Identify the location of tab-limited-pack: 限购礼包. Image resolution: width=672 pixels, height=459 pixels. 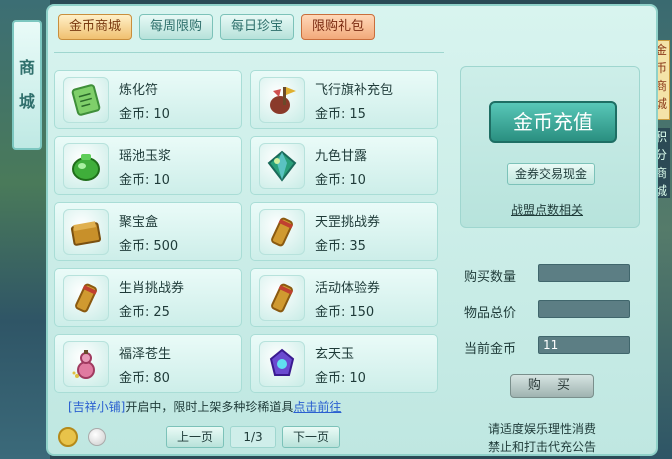
(338, 27).